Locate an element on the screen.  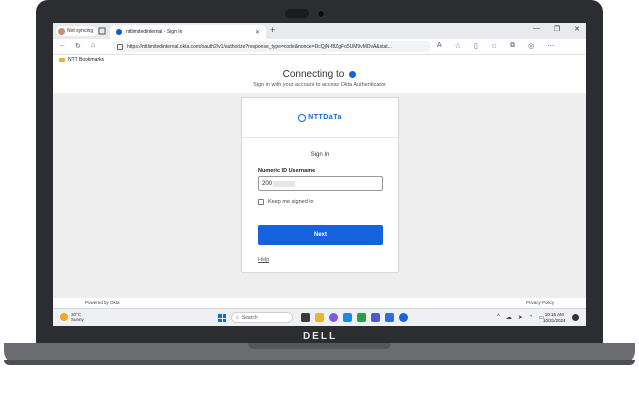
toolbar-icons: A ☆ ▯ ☆ ⧉ ◎ ⋯ is located at coordinates (495, 46).